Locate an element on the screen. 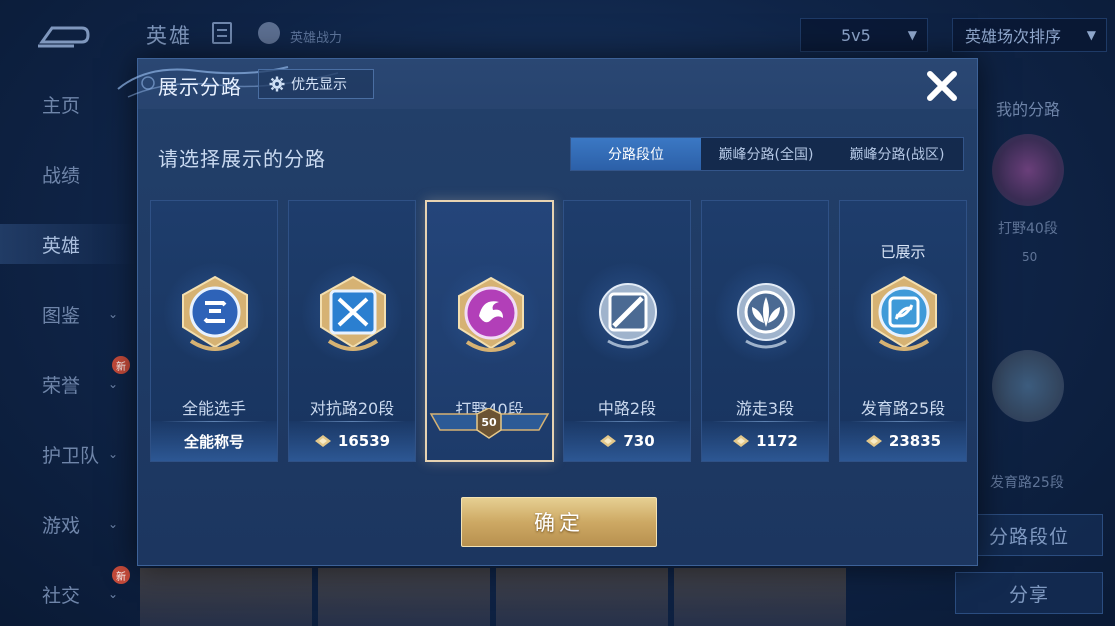 This screenshot has width=1115, height=626. nav-item-guard: 护卫队 ⌄ is located at coordinates (67, 454).